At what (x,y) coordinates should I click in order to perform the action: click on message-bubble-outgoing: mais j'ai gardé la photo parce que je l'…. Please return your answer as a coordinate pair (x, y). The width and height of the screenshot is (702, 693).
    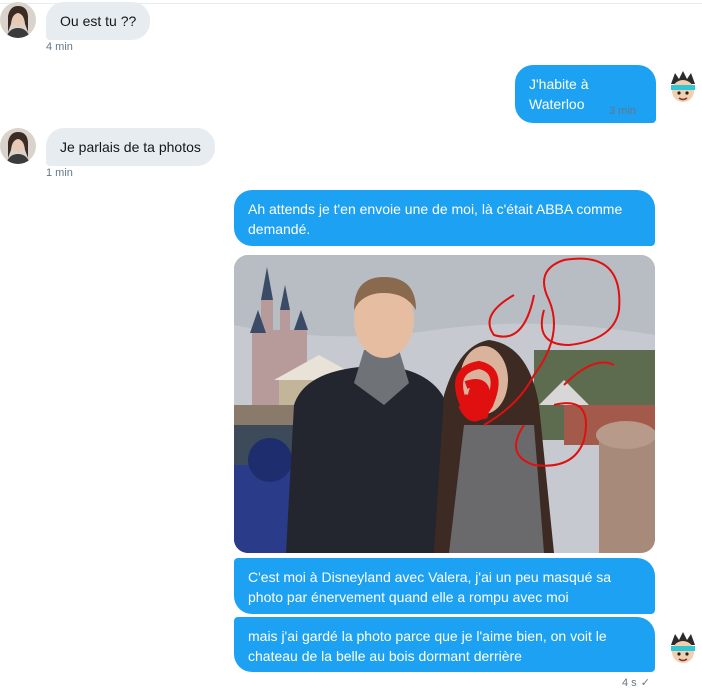
    Looking at the image, I should click on (444, 644).